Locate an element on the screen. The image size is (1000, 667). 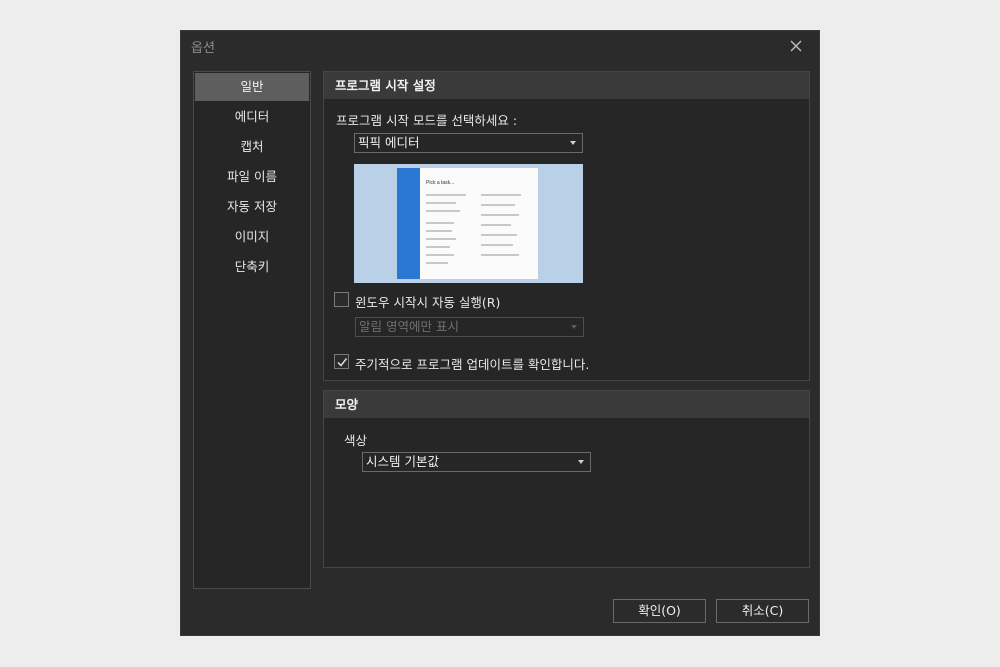
sidebar: 일반 에디터 캡처 파일 이름 자동 저장 이미지 단축키 is located at coordinates (252, 330).